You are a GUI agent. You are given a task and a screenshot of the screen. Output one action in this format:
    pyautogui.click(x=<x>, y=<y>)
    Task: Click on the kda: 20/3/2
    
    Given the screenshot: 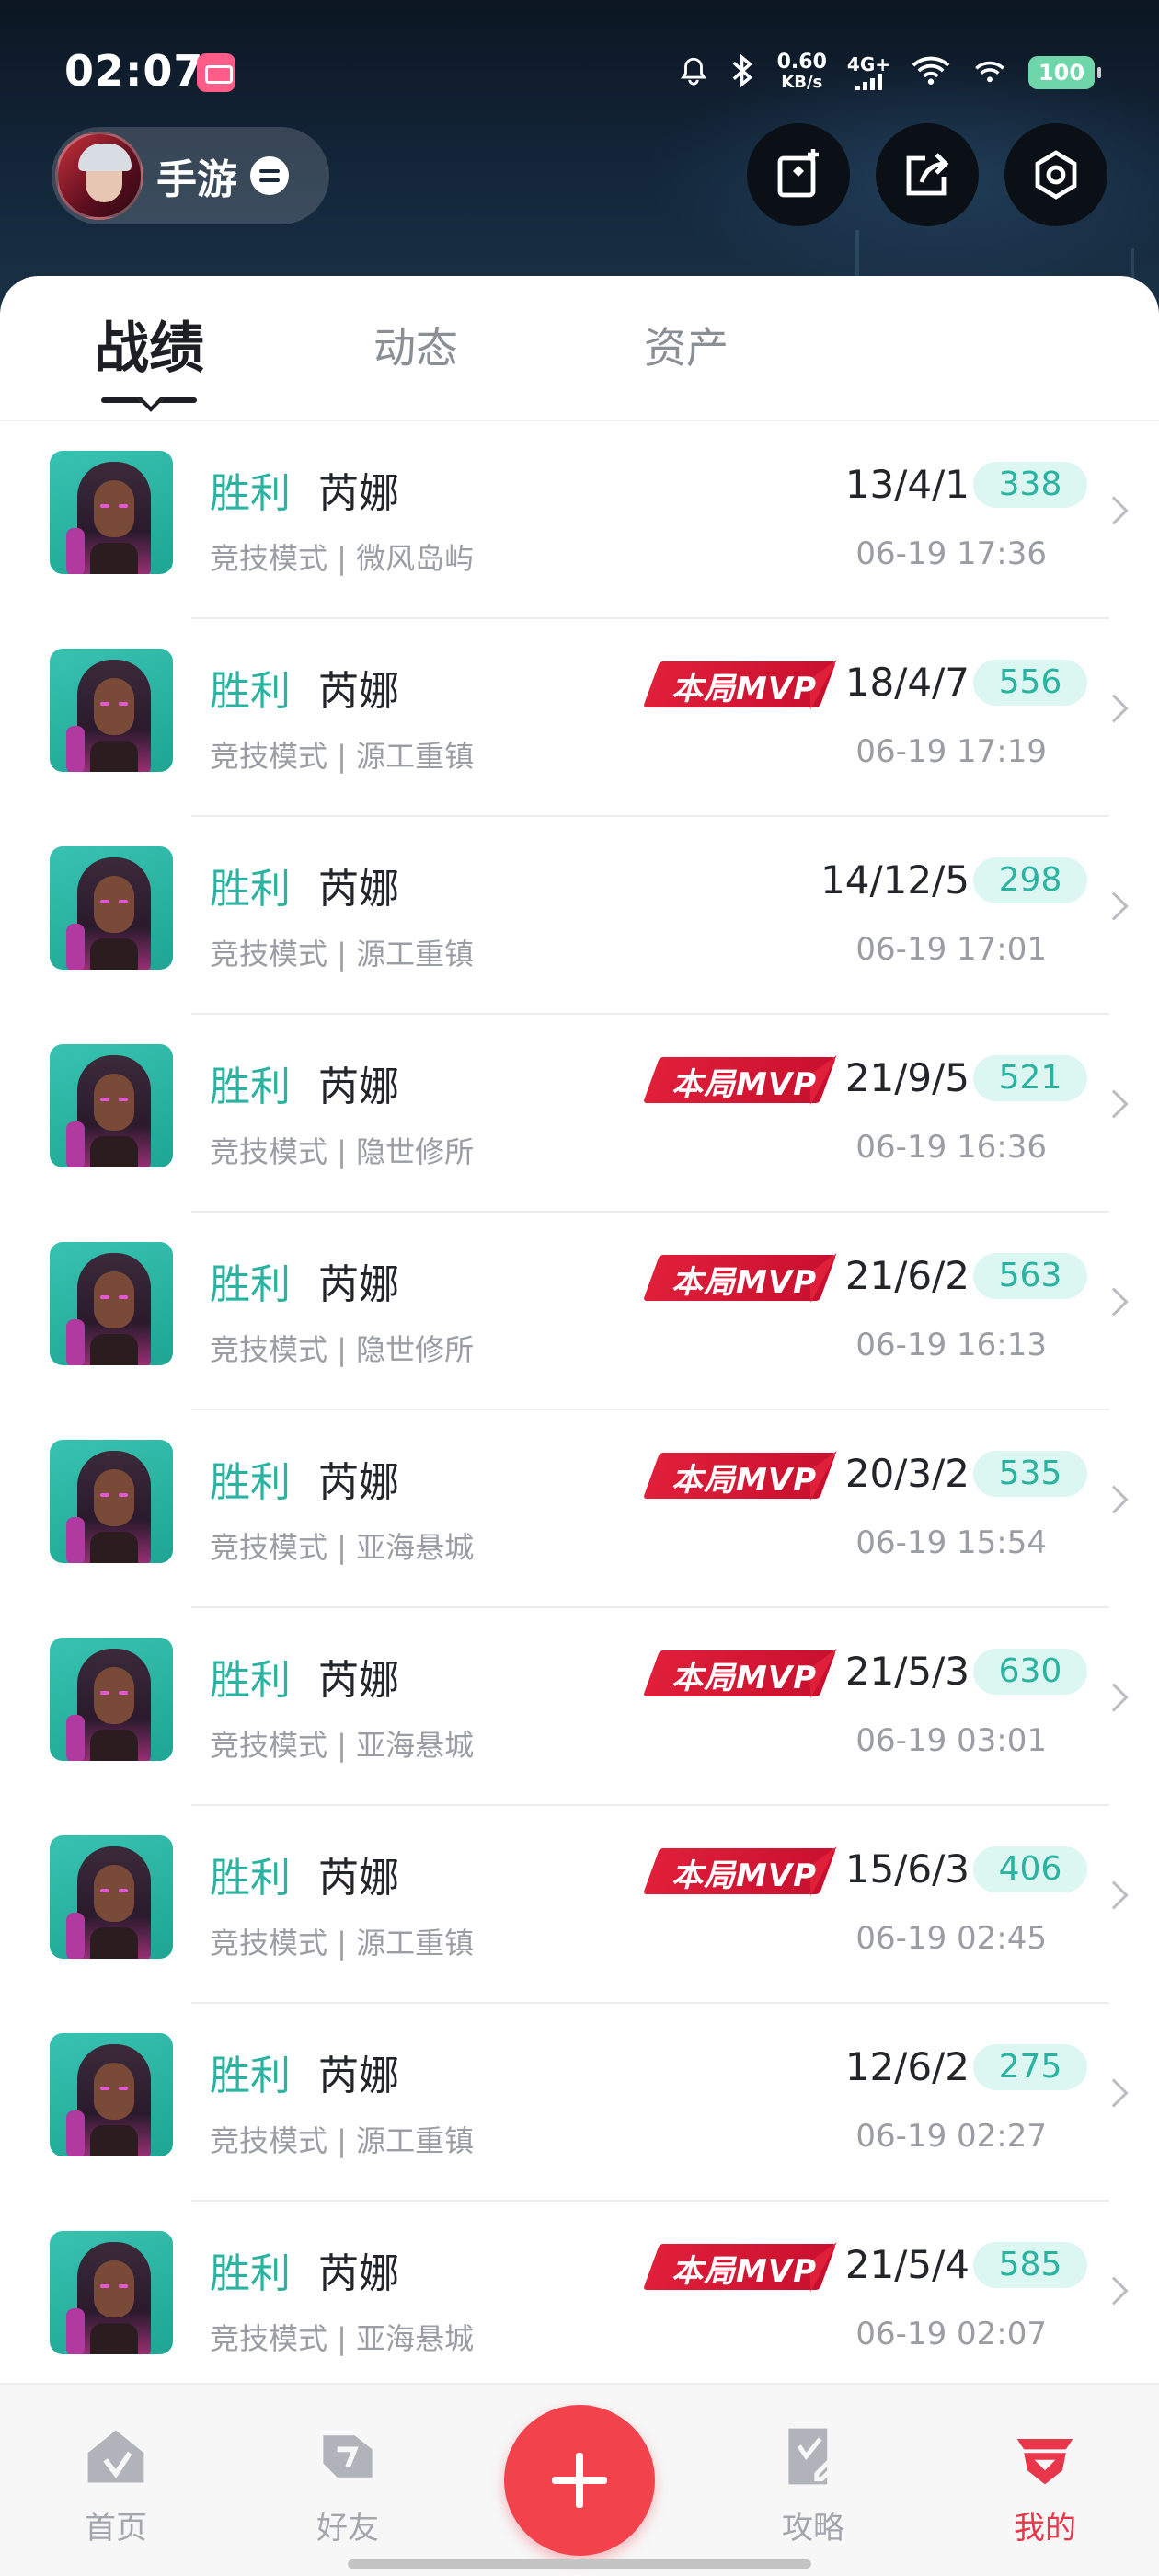 What is the action you would take?
    pyautogui.click(x=907, y=1473)
    